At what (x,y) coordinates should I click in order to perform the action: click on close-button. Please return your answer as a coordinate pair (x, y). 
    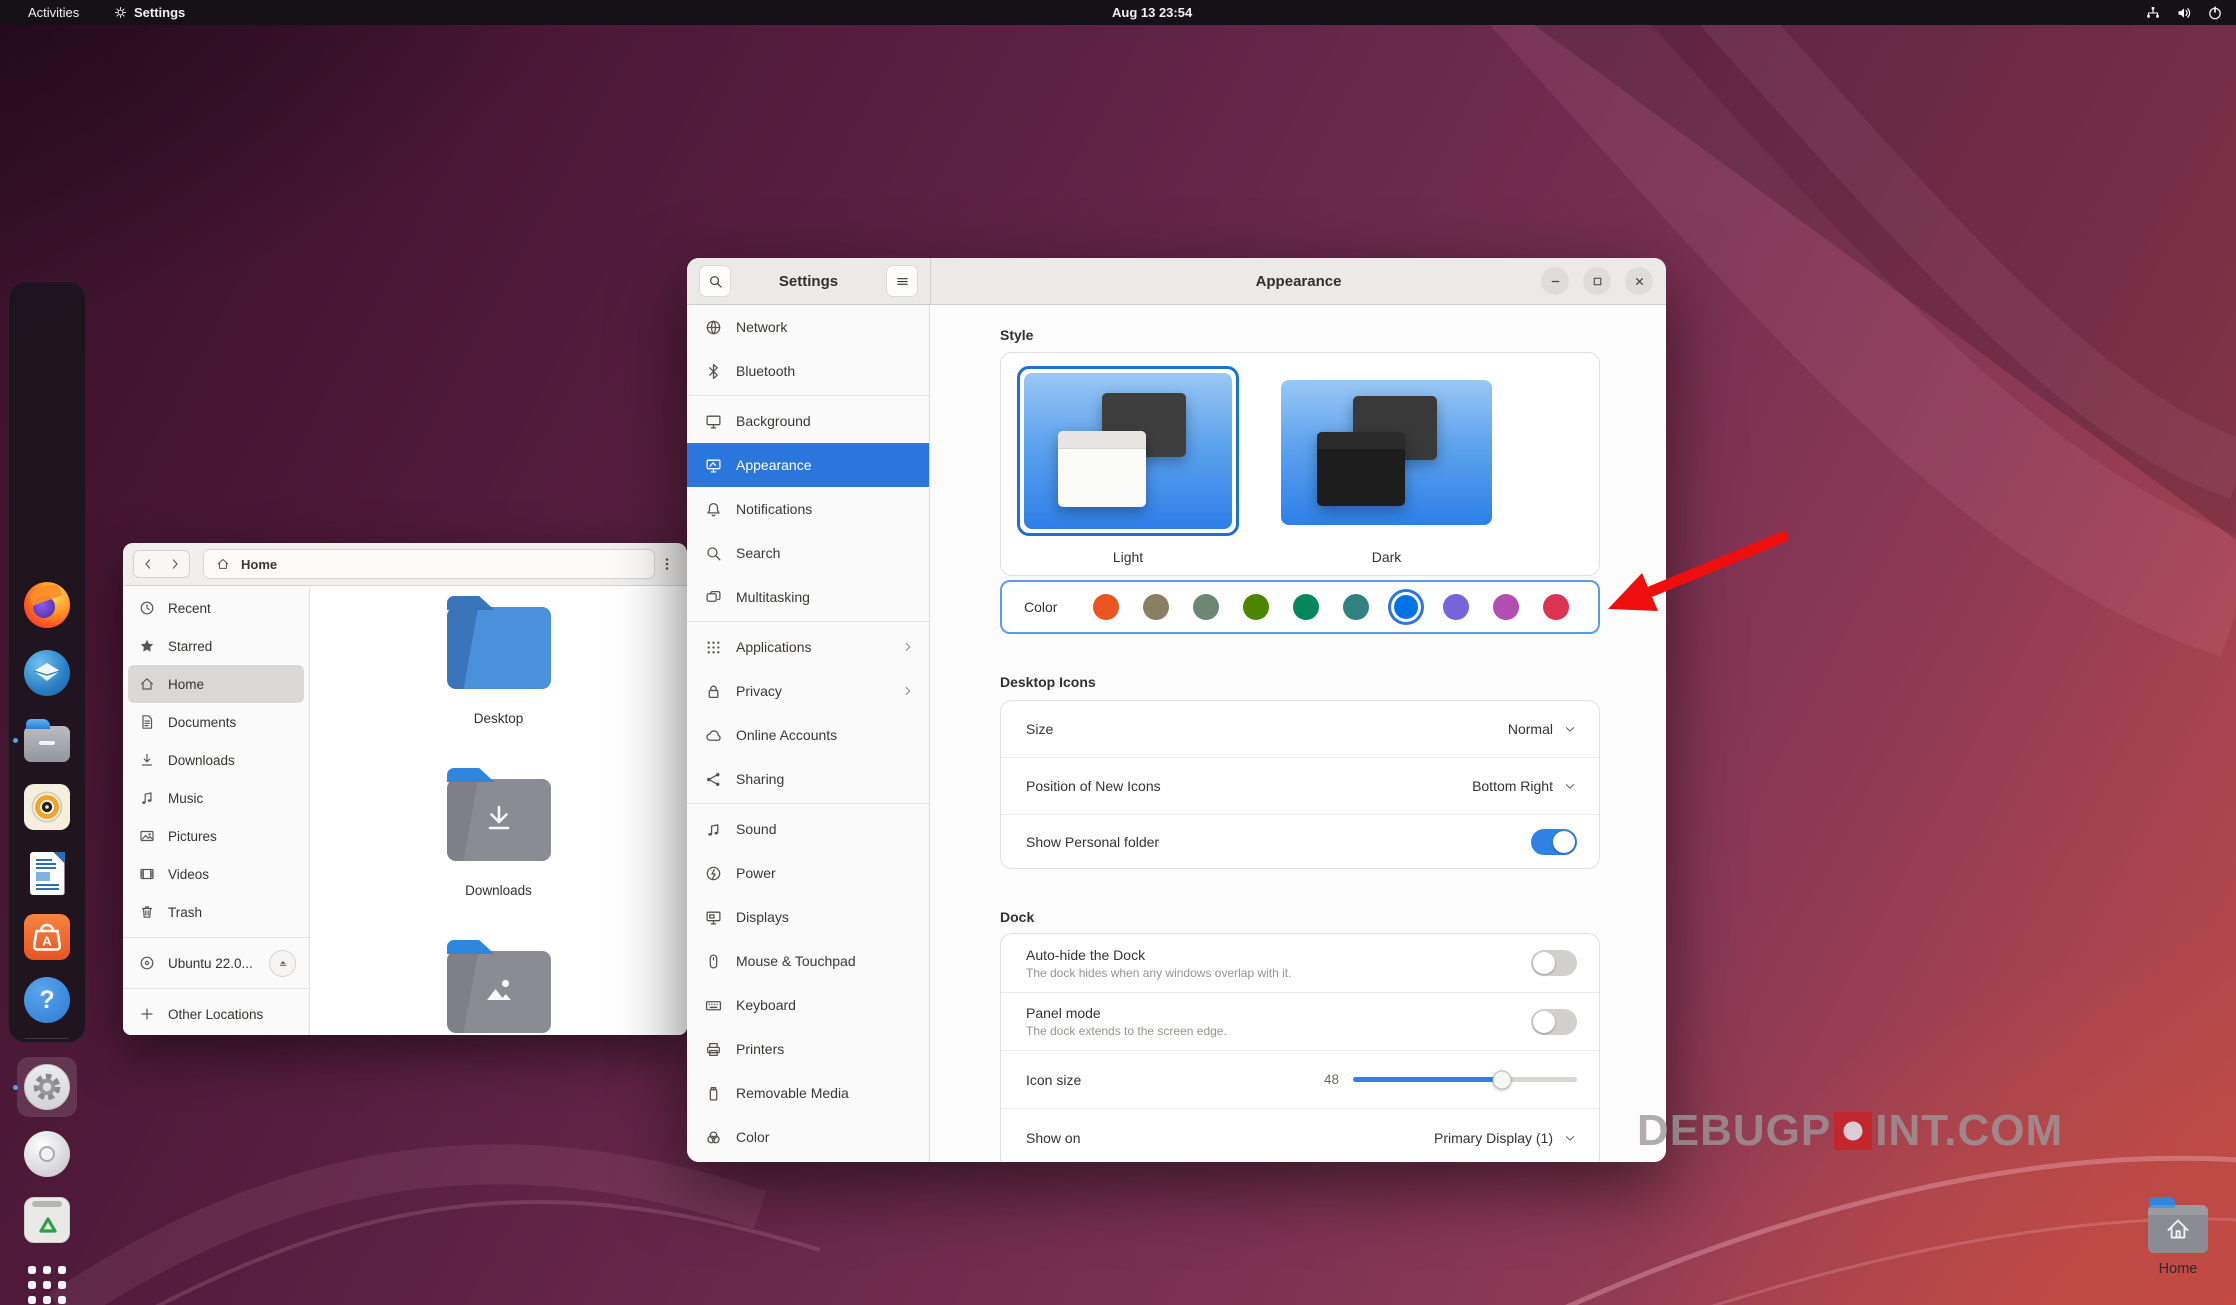
    Looking at the image, I should click on (1639, 281).